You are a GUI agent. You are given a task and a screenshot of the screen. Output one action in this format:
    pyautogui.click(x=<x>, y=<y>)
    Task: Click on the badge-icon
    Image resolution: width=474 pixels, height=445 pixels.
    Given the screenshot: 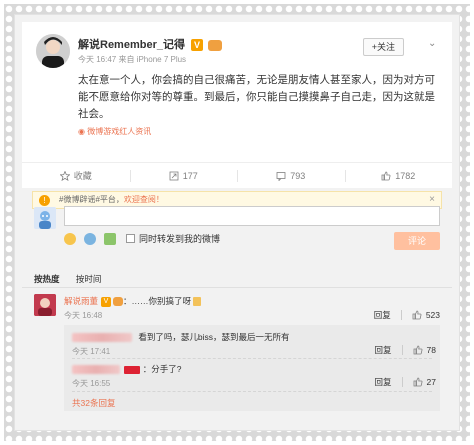 What is the action you would take?
    pyautogui.click(x=132, y=369)
    